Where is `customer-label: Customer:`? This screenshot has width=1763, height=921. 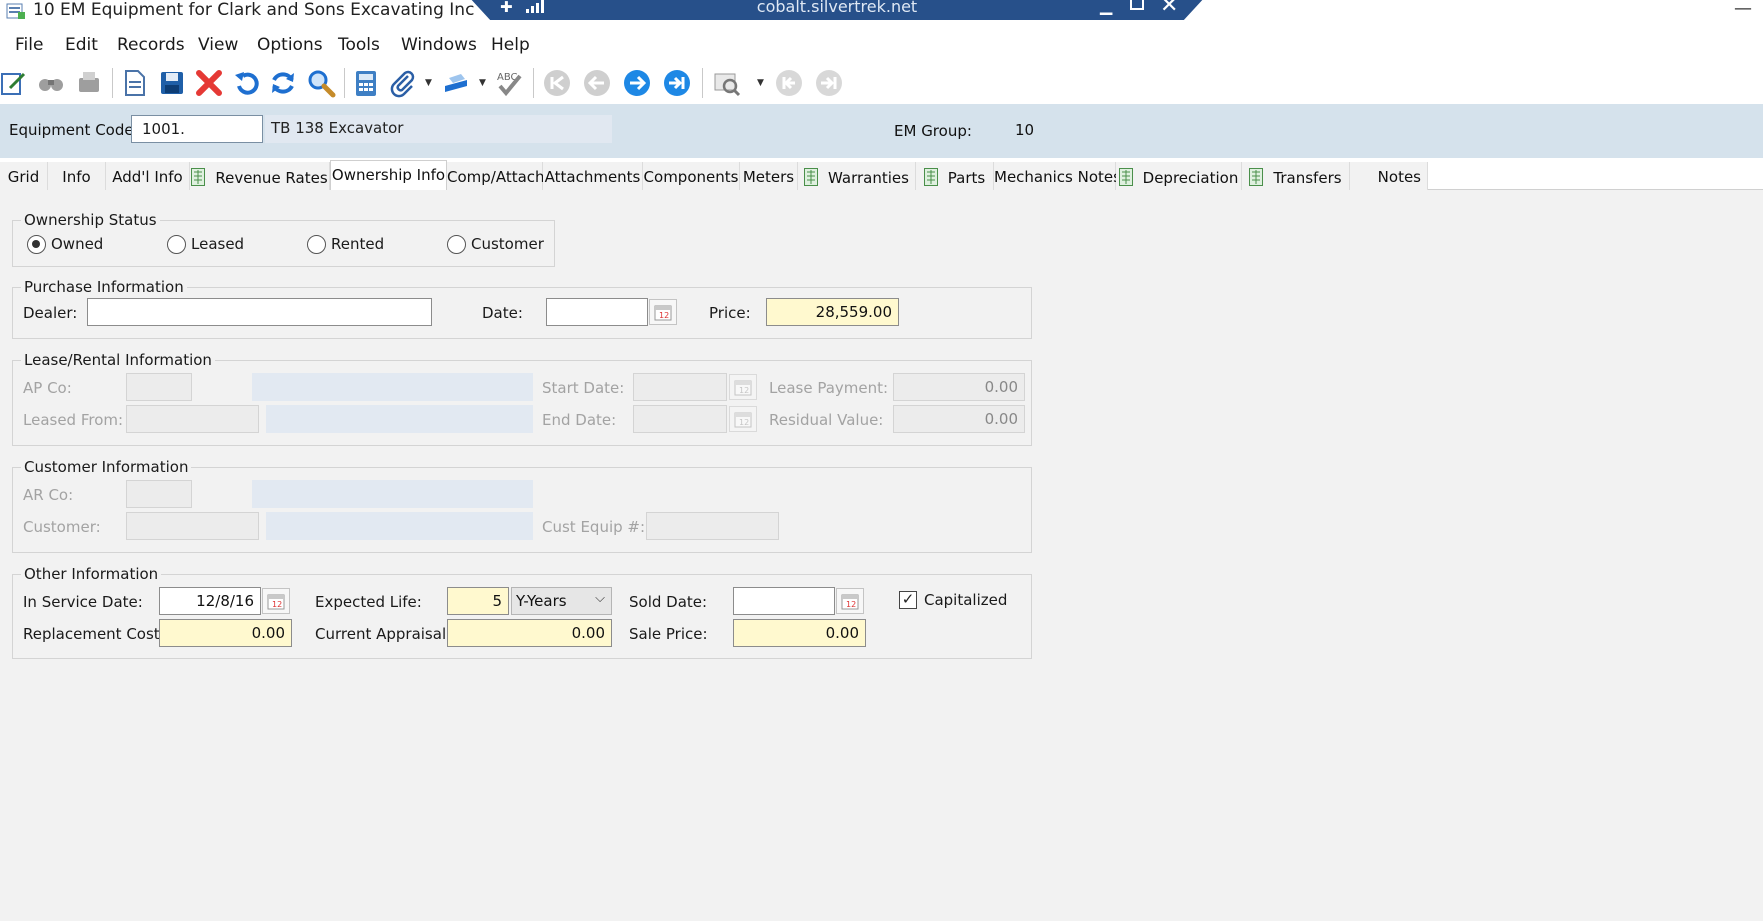 customer-label: Customer: is located at coordinates (62, 527).